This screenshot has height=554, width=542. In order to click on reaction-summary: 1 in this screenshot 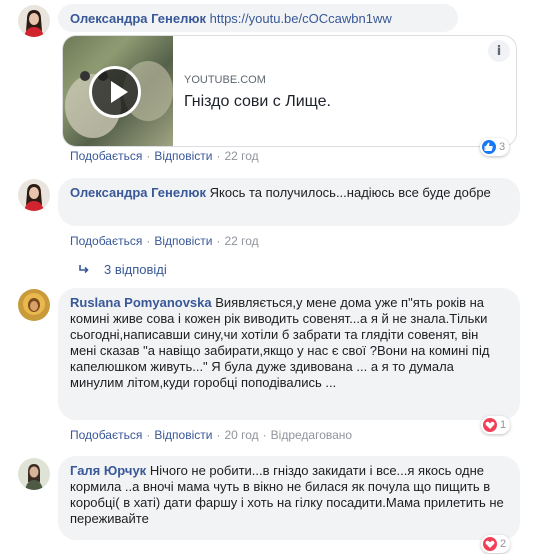, I will do `click(496, 425)`.